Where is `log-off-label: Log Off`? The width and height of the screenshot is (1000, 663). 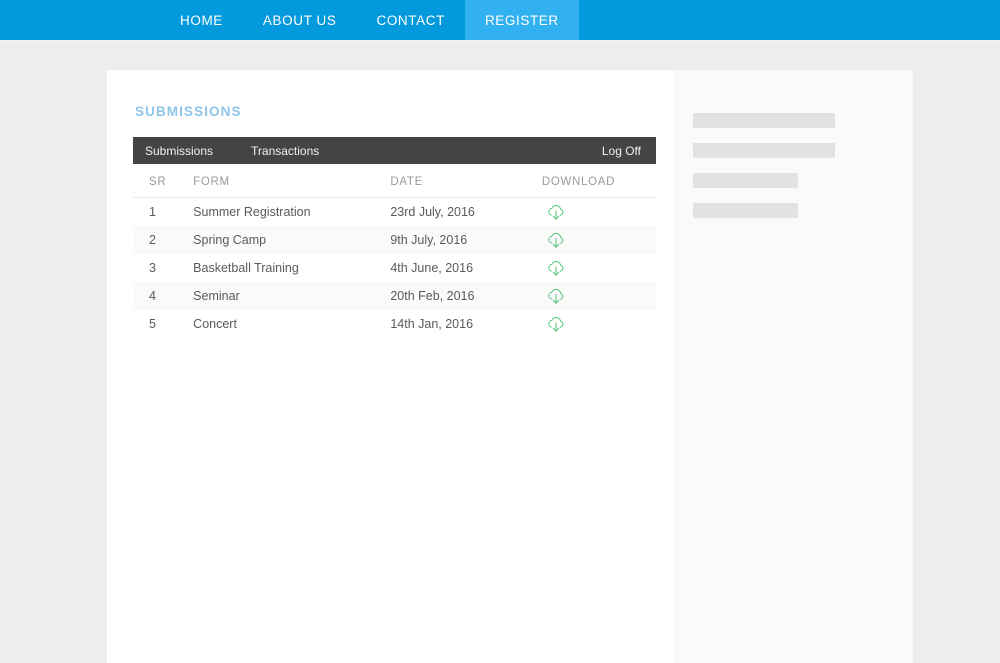
log-off-label: Log Off is located at coordinates (621, 150).